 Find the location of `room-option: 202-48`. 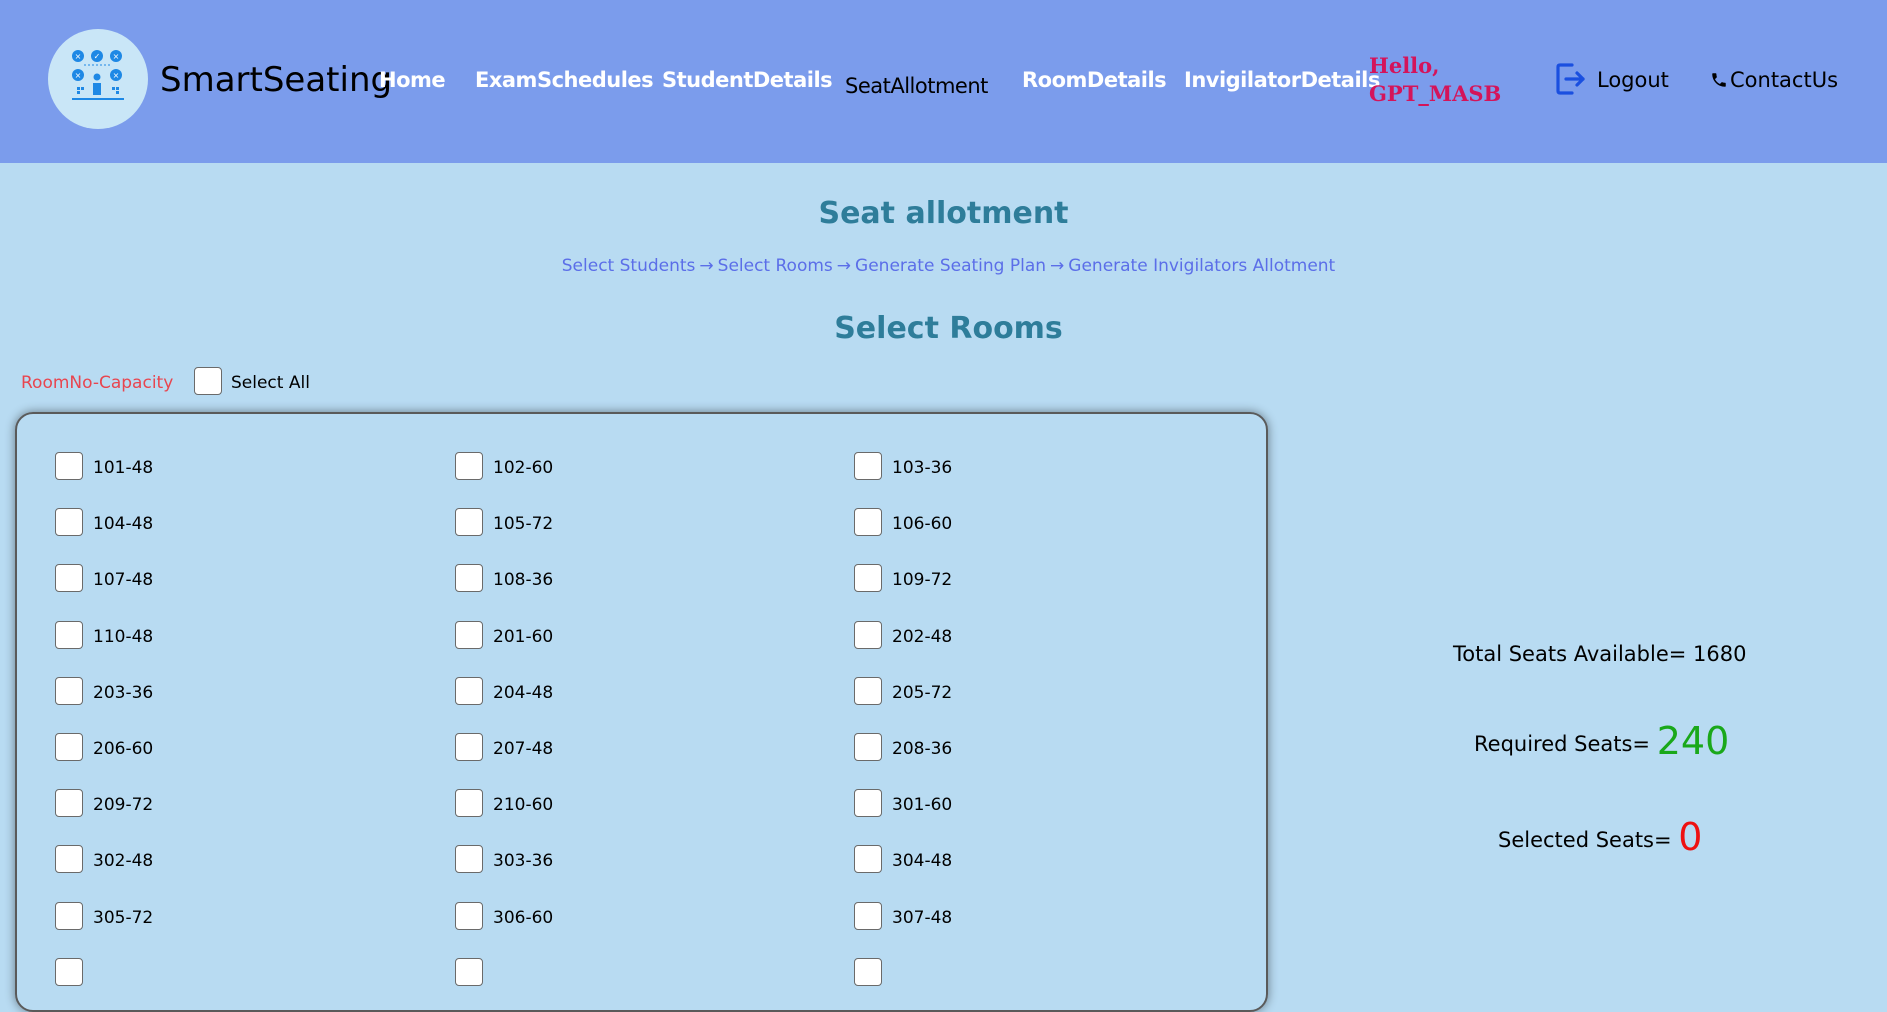

room-option: 202-48 is located at coordinates (1004, 636).